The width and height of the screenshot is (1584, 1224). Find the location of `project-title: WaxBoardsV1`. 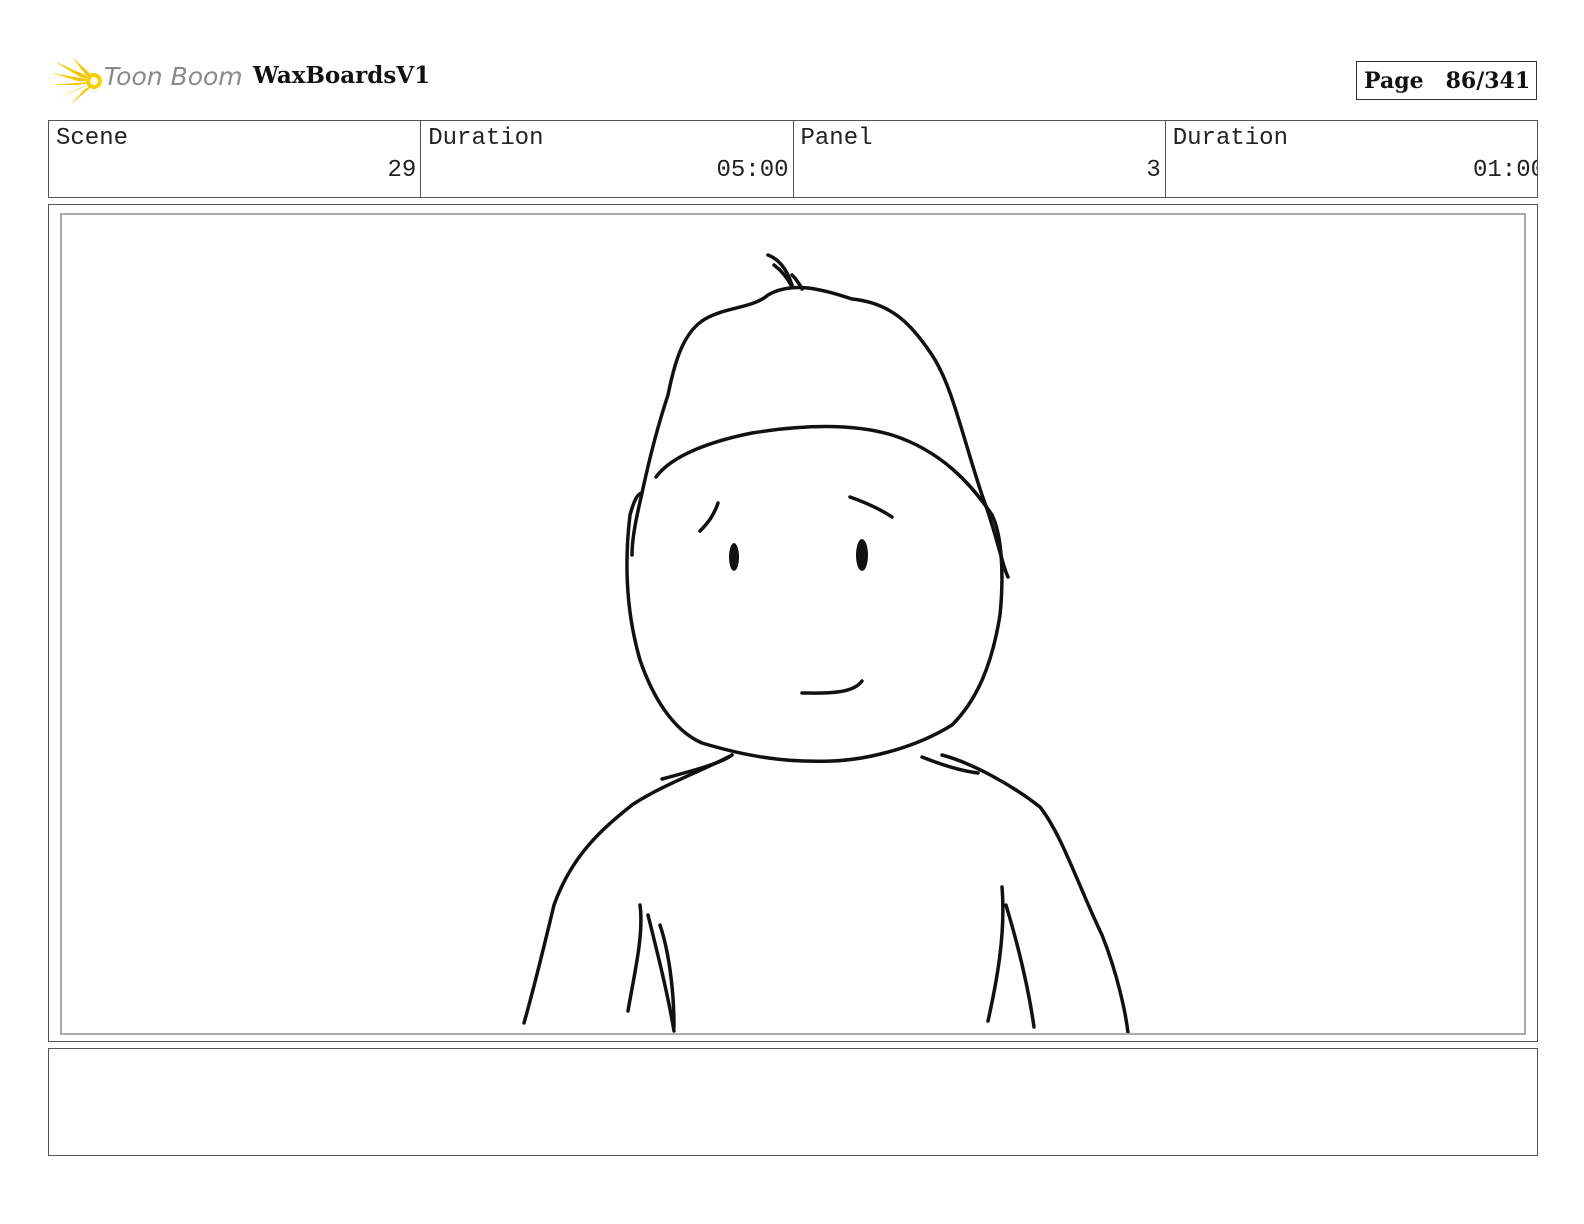

project-title: WaxBoardsV1 is located at coordinates (342, 75).